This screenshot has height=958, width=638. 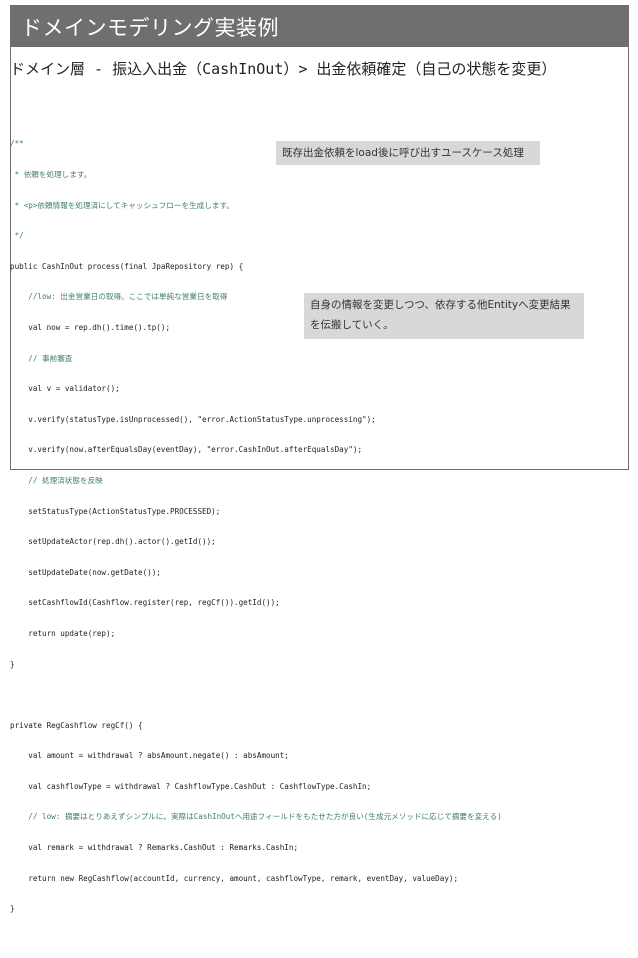 What do you see at coordinates (56, 480) in the screenshot?
I see `code-line: // 処理済状態を反映` at bounding box center [56, 480].